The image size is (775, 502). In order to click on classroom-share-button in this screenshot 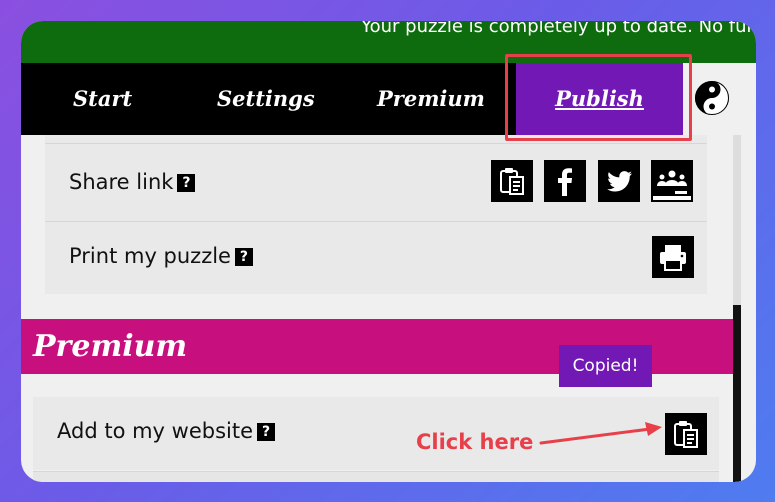, I will do `click(672, 181)`.